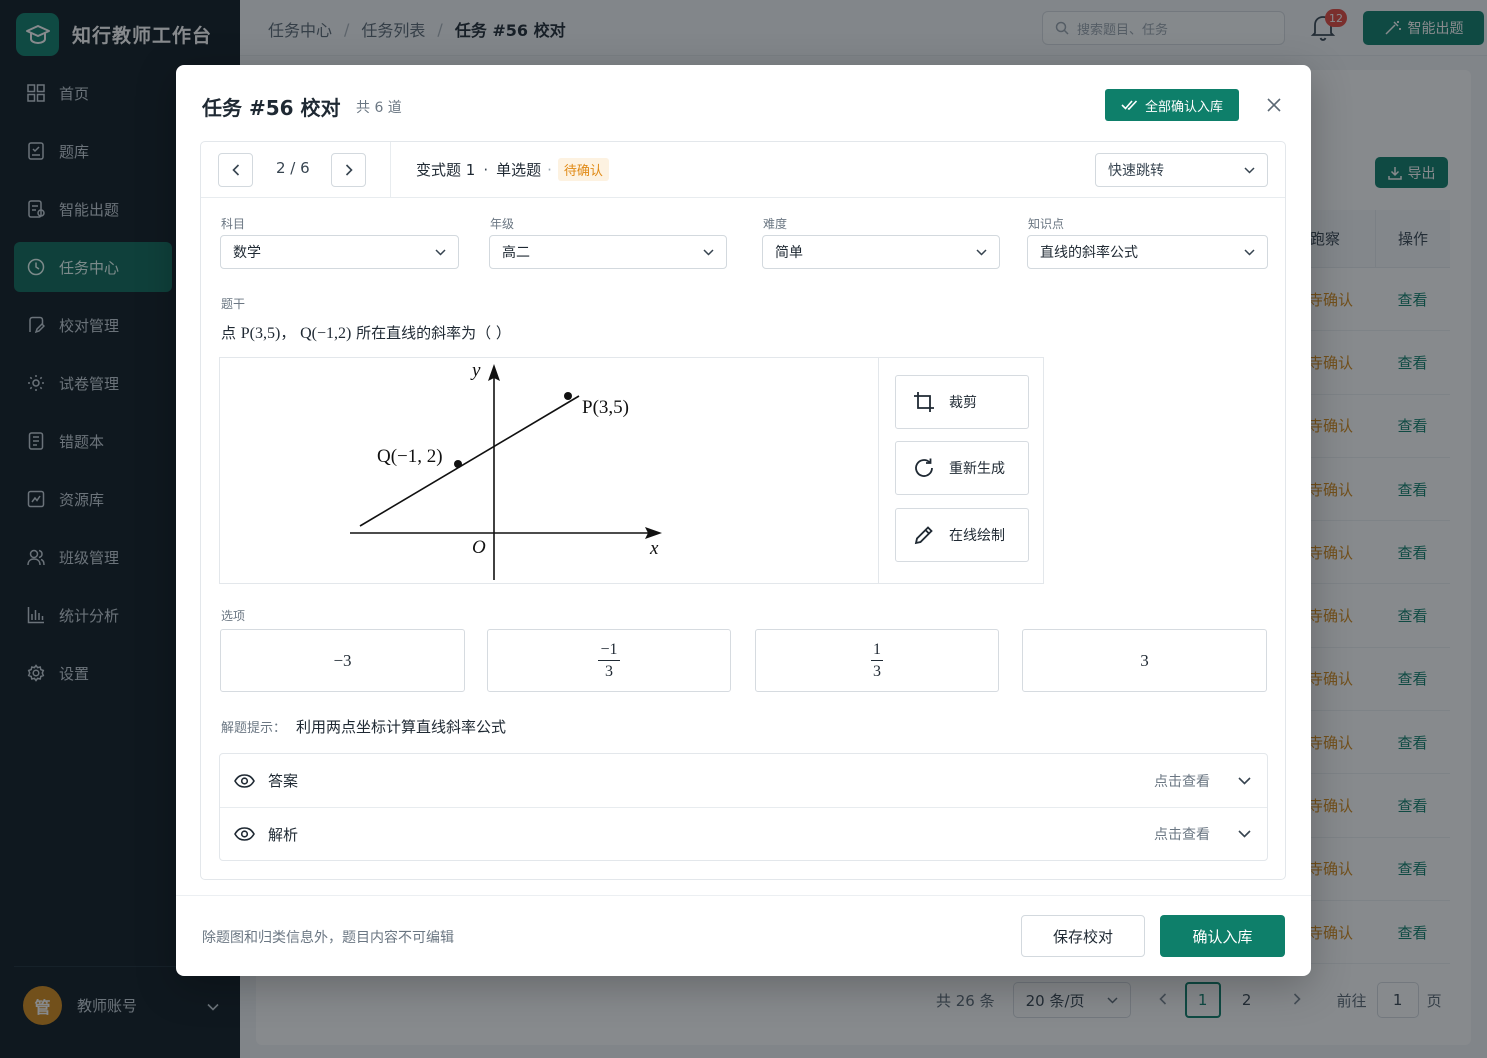 Image resolution: width=1487 pixels, height=1058 pixels. I want to click on fraction-numerator: 1, so click(877, 651).